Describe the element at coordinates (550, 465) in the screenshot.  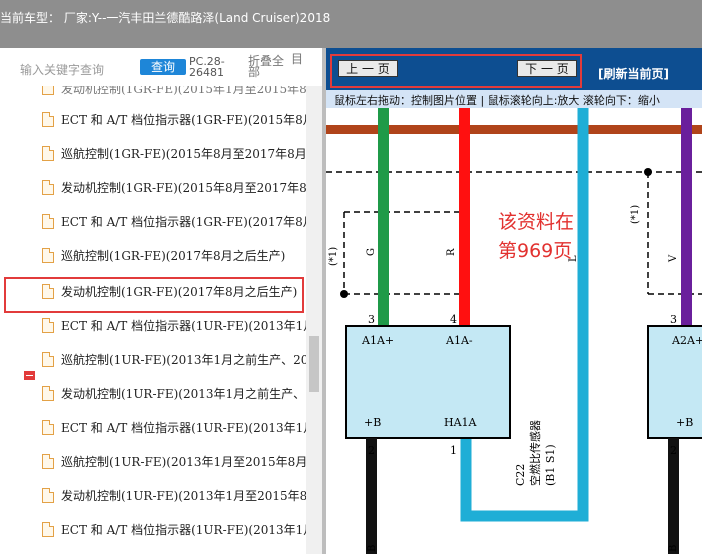
I see `sensor-bank: (B1 S1)` at that location.